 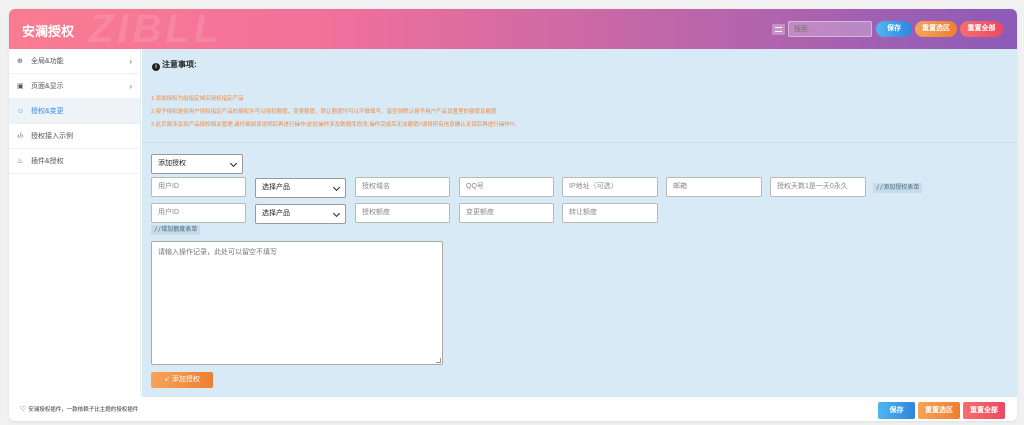 I want to click on sidebar-item-label: 全局&功能, so click(x=47, y=61).